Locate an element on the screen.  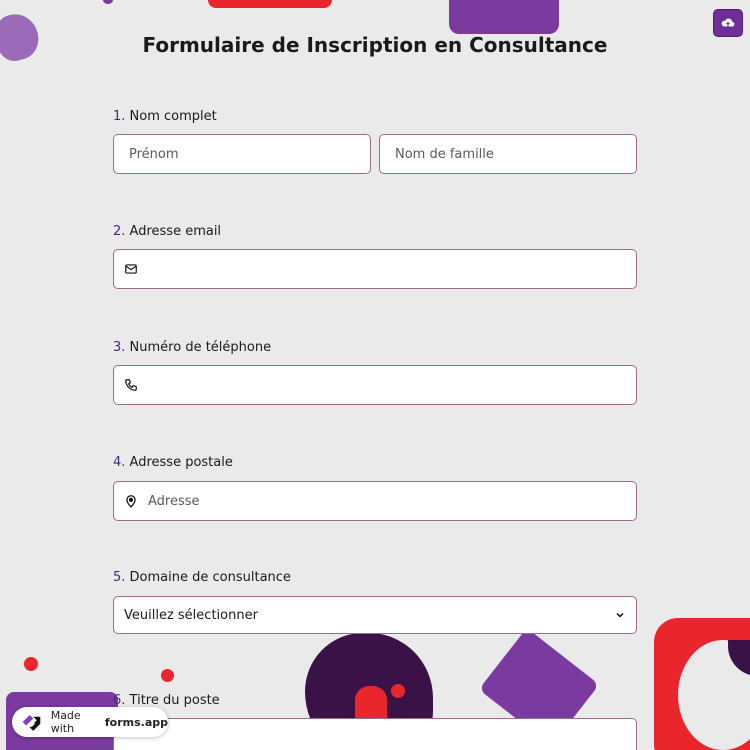
badge-brand: forms.app is located at coordinates (136, 722).